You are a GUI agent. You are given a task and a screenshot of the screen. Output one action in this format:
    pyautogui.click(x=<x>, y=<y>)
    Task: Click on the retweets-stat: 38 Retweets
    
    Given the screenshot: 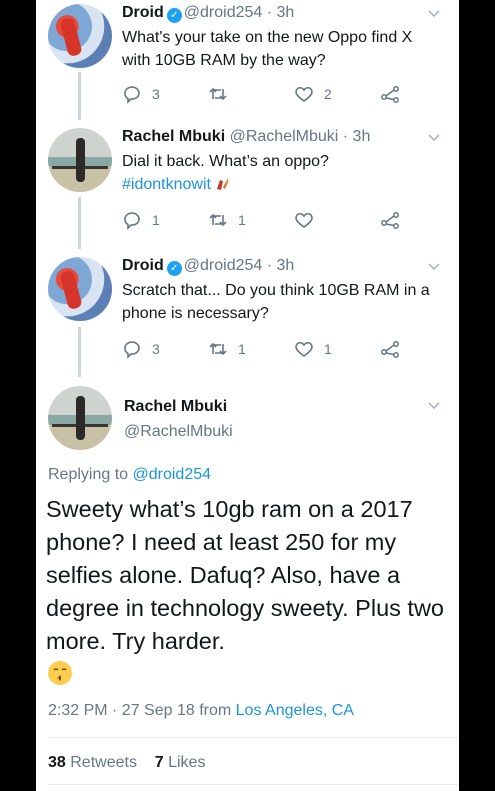 What is the action you would take?
    pyautogui.click(x=92, y=762)
    